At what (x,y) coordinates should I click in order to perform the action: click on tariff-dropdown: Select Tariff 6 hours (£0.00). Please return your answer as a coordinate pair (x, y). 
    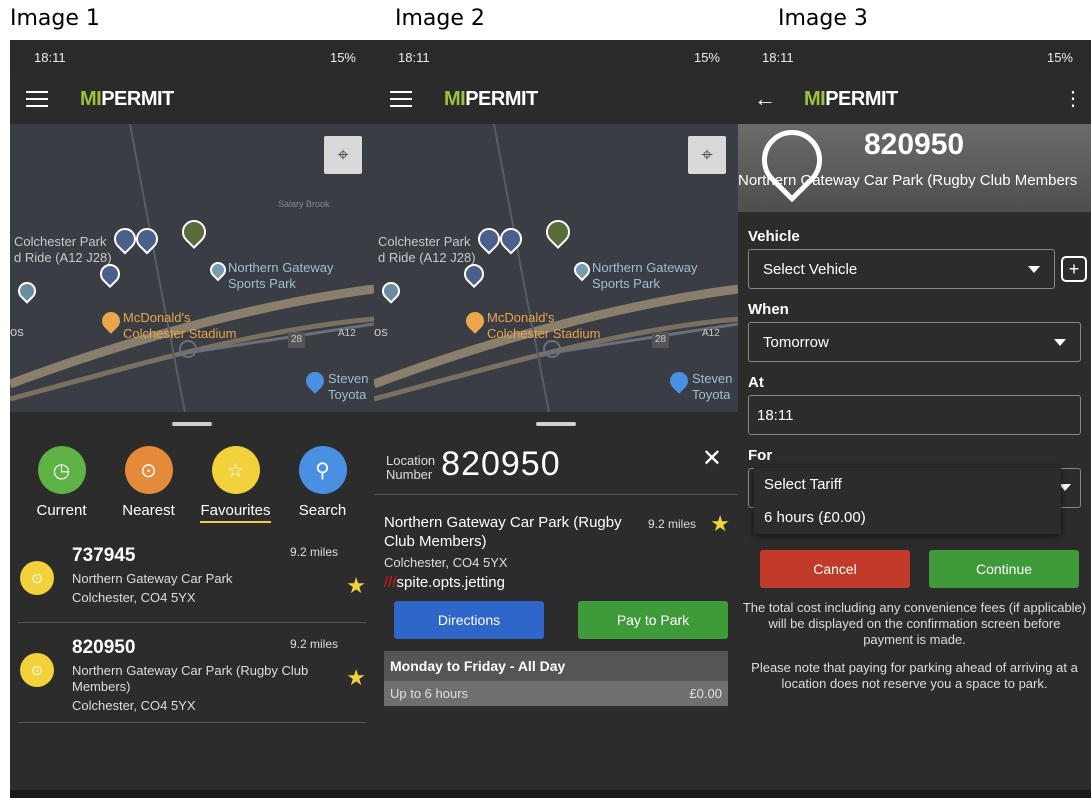
    Looking at the image, I should click on (914, 504).